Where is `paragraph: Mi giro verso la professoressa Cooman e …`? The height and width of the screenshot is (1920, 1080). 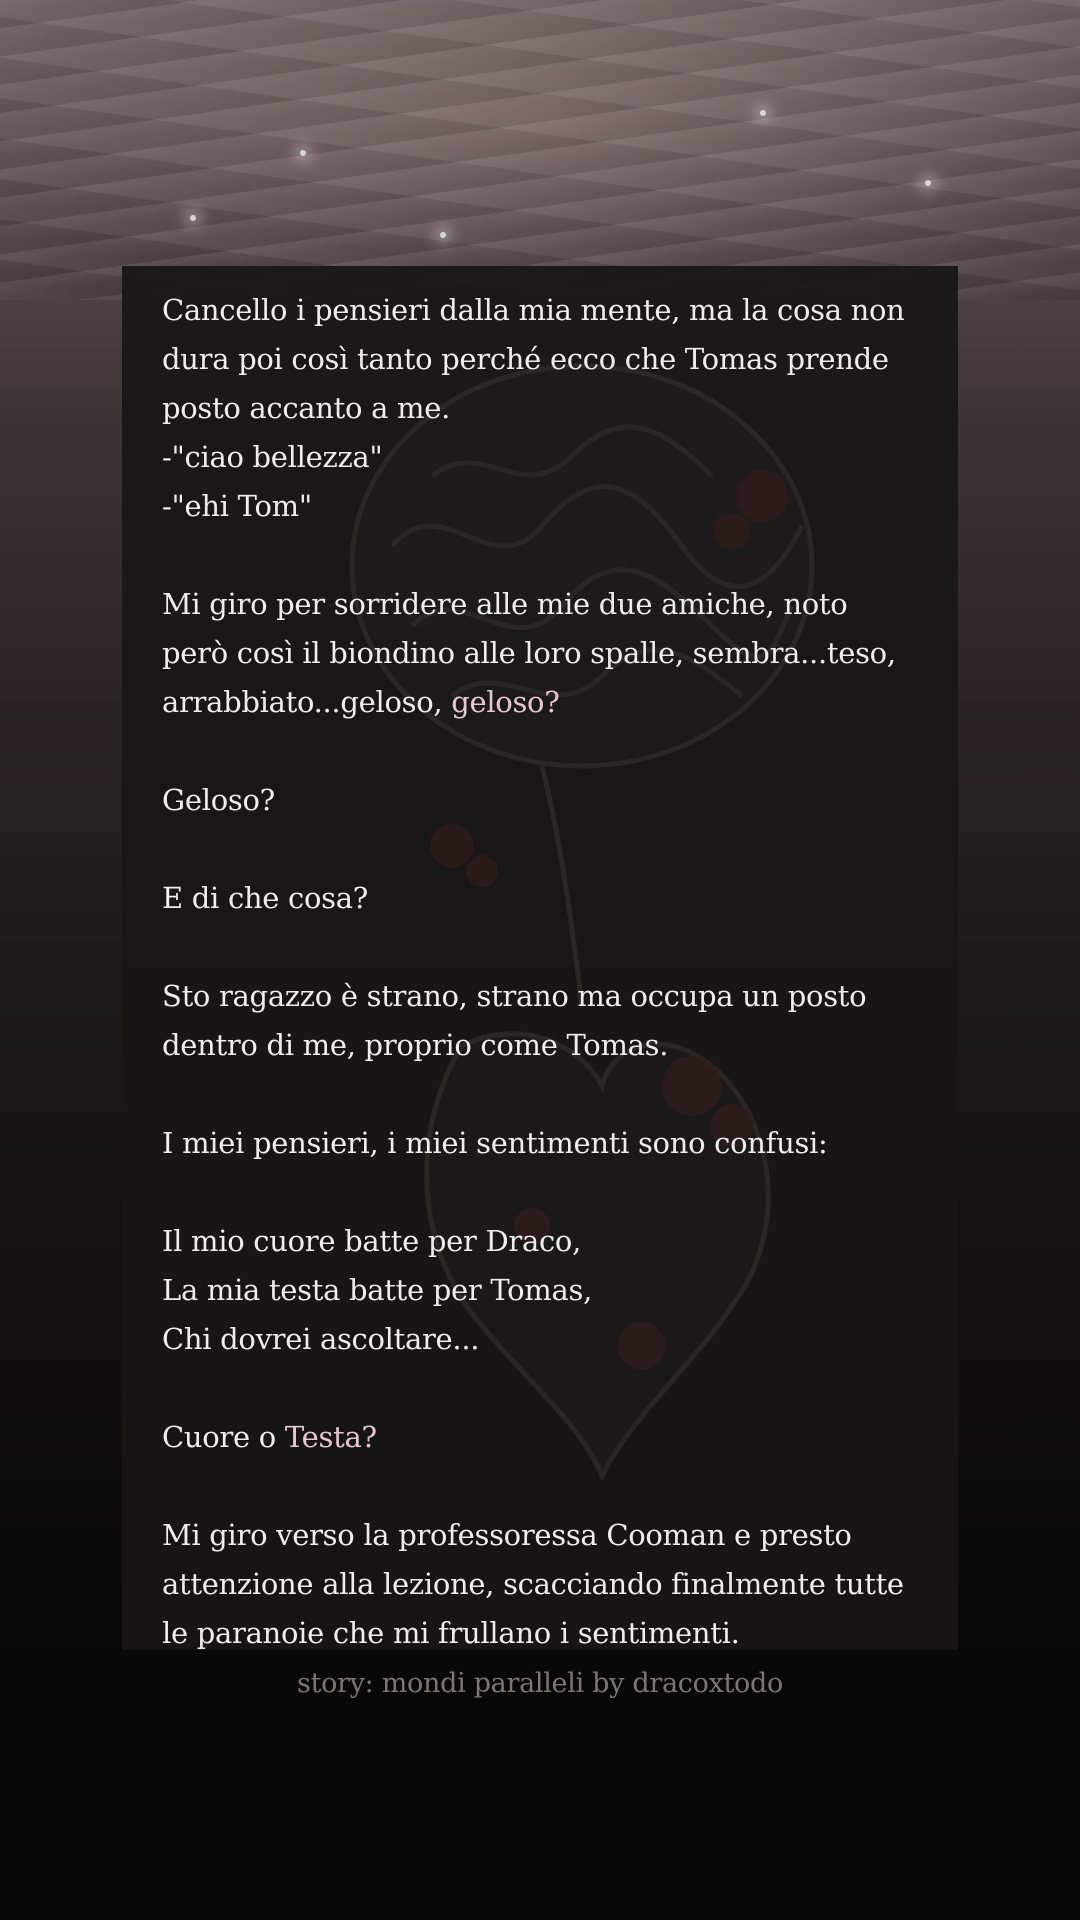 paragraph: Mi giro verso la professoressa Cooman e … is located at coordinates (540, 1580).